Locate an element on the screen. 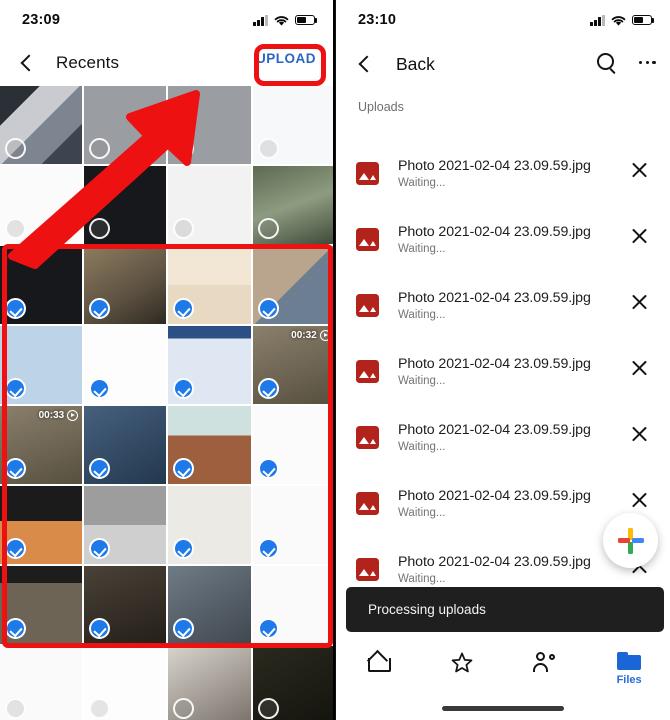 The width and height of the screenshot is (670, 720). star-icon is located at coordinates (461, 662).